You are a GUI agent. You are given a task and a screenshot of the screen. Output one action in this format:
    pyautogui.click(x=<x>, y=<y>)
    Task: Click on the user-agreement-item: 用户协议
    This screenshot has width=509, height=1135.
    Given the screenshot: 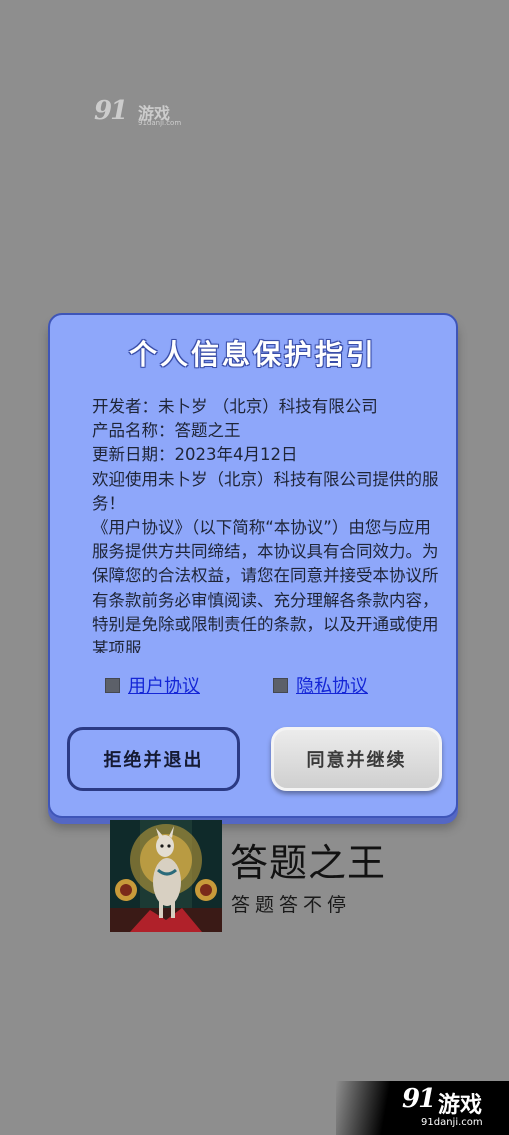 What is the action you would take?
    pyautogui.click(x=152, y=685)
    